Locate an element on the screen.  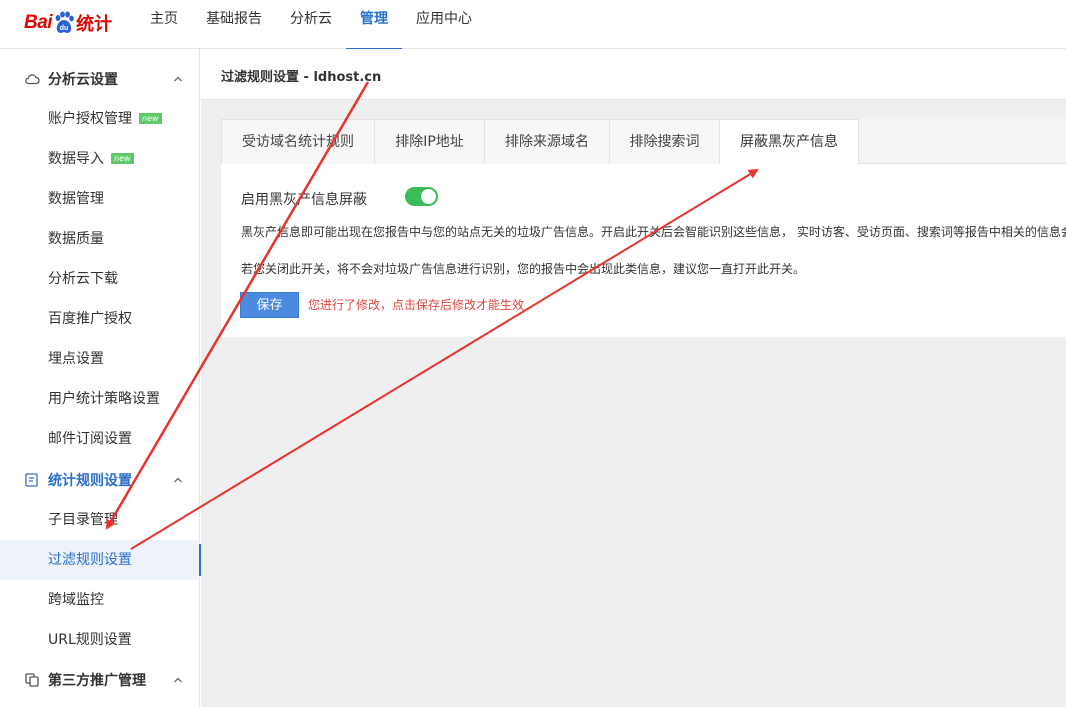
sidebar-item-data-management: 数据管理 is located at coordinates (99, 199).